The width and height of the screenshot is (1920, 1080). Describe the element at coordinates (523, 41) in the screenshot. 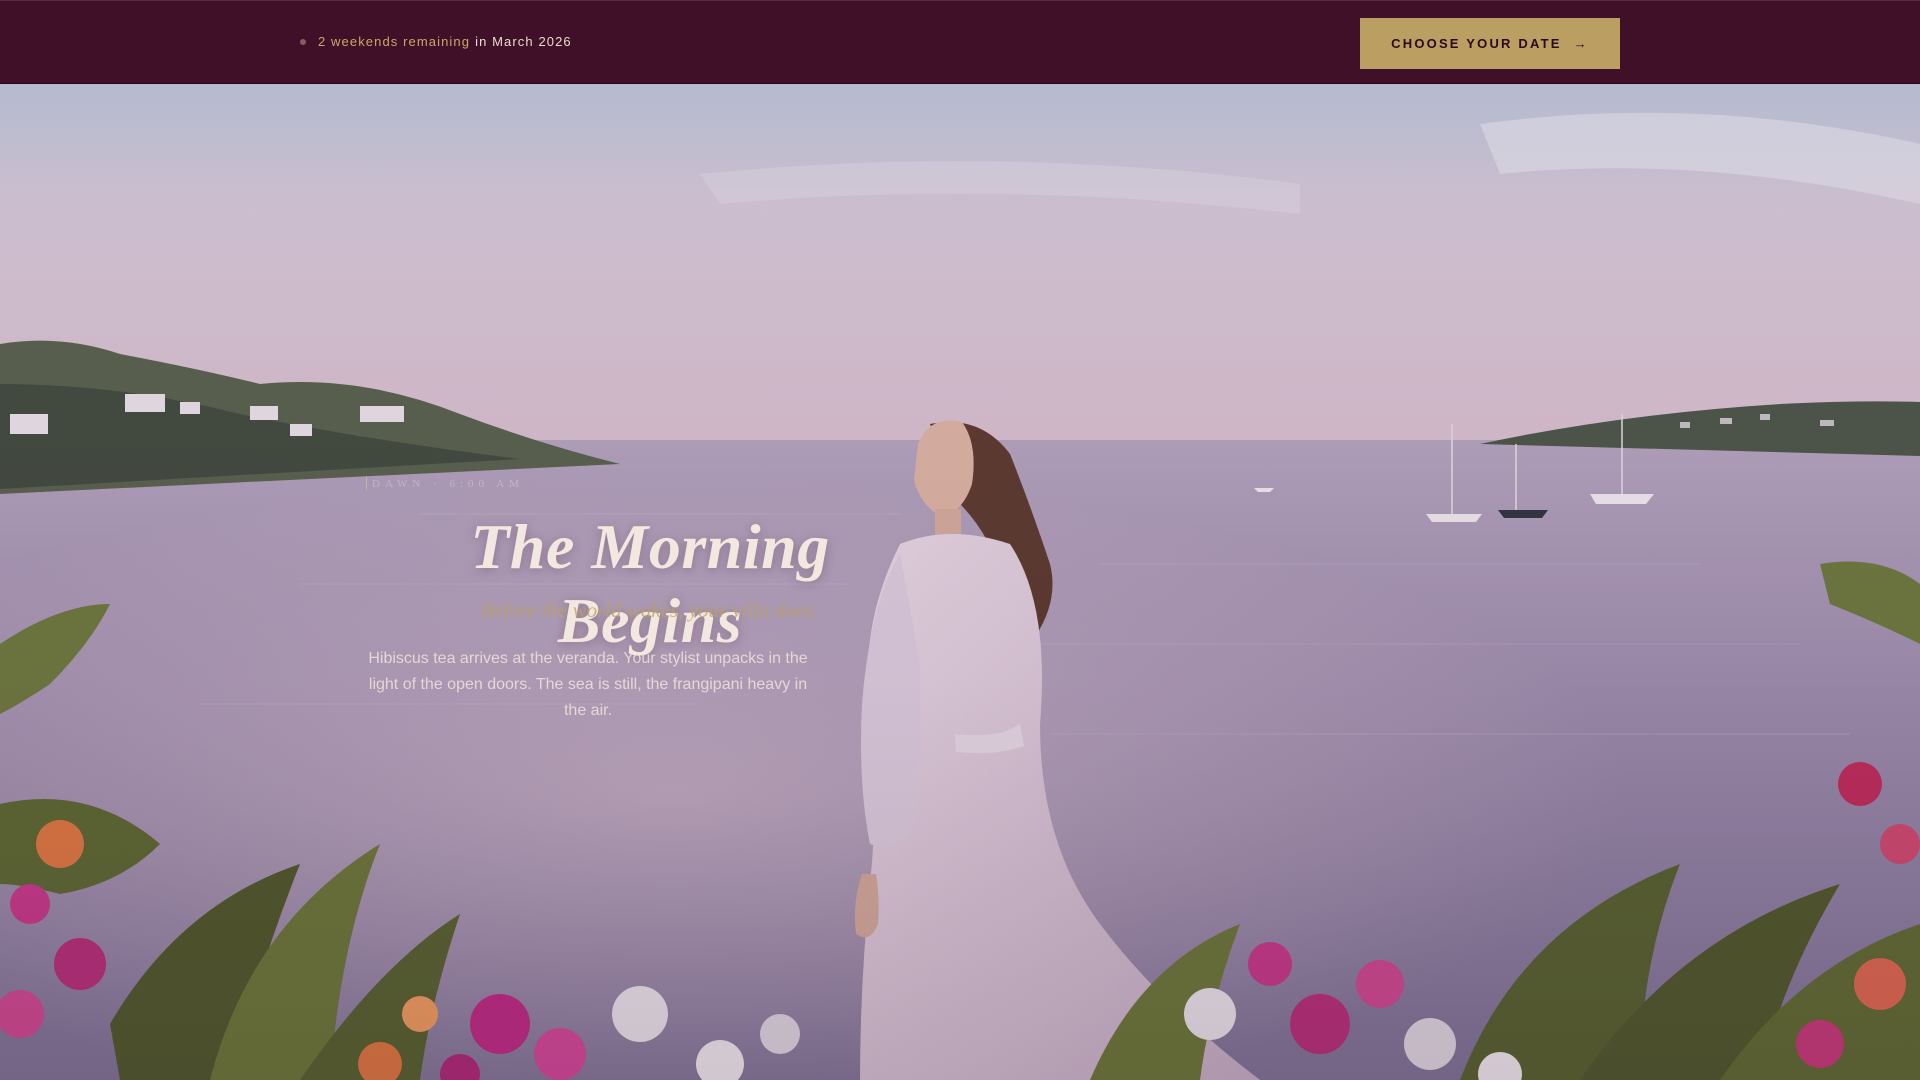

I see `availability-month-text: in March 2026` at that location.